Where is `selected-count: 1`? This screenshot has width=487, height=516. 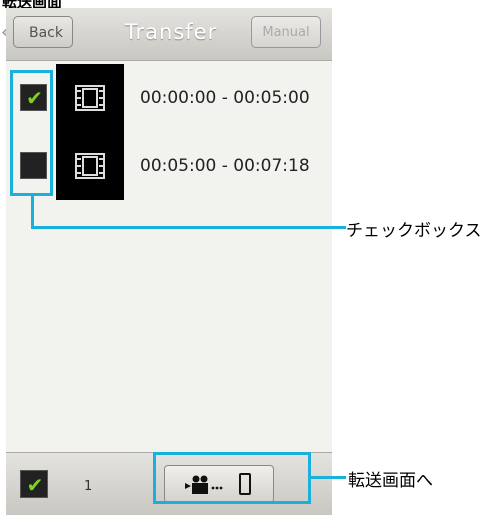
selected-count: 1 is located at coordinates (88, 486).